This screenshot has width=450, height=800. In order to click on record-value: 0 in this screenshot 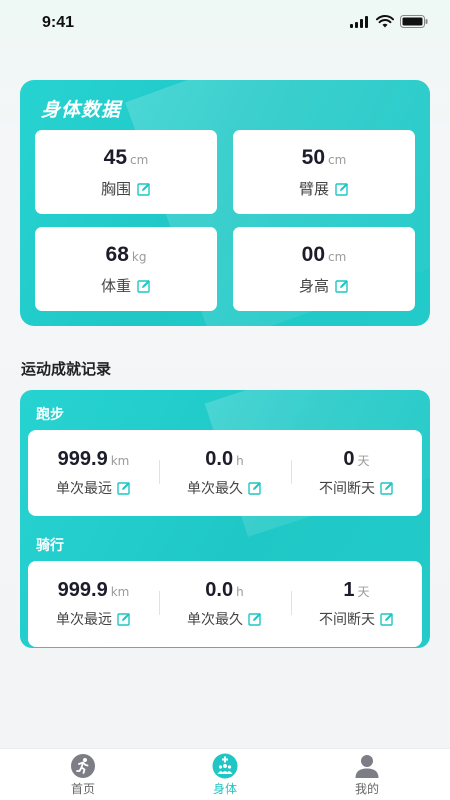, I will do `click(349, 459)`.